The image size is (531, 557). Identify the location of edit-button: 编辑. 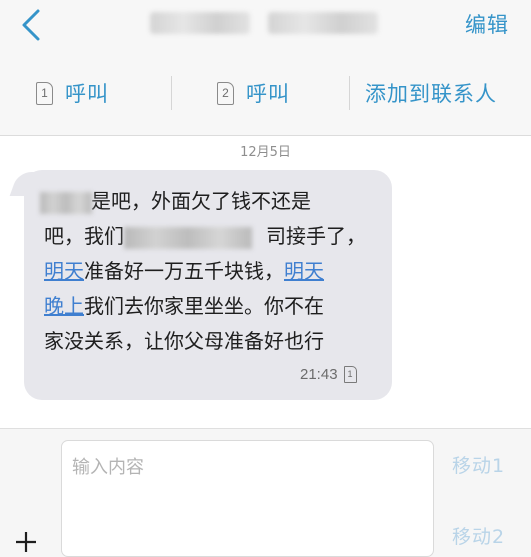
(487, 24).